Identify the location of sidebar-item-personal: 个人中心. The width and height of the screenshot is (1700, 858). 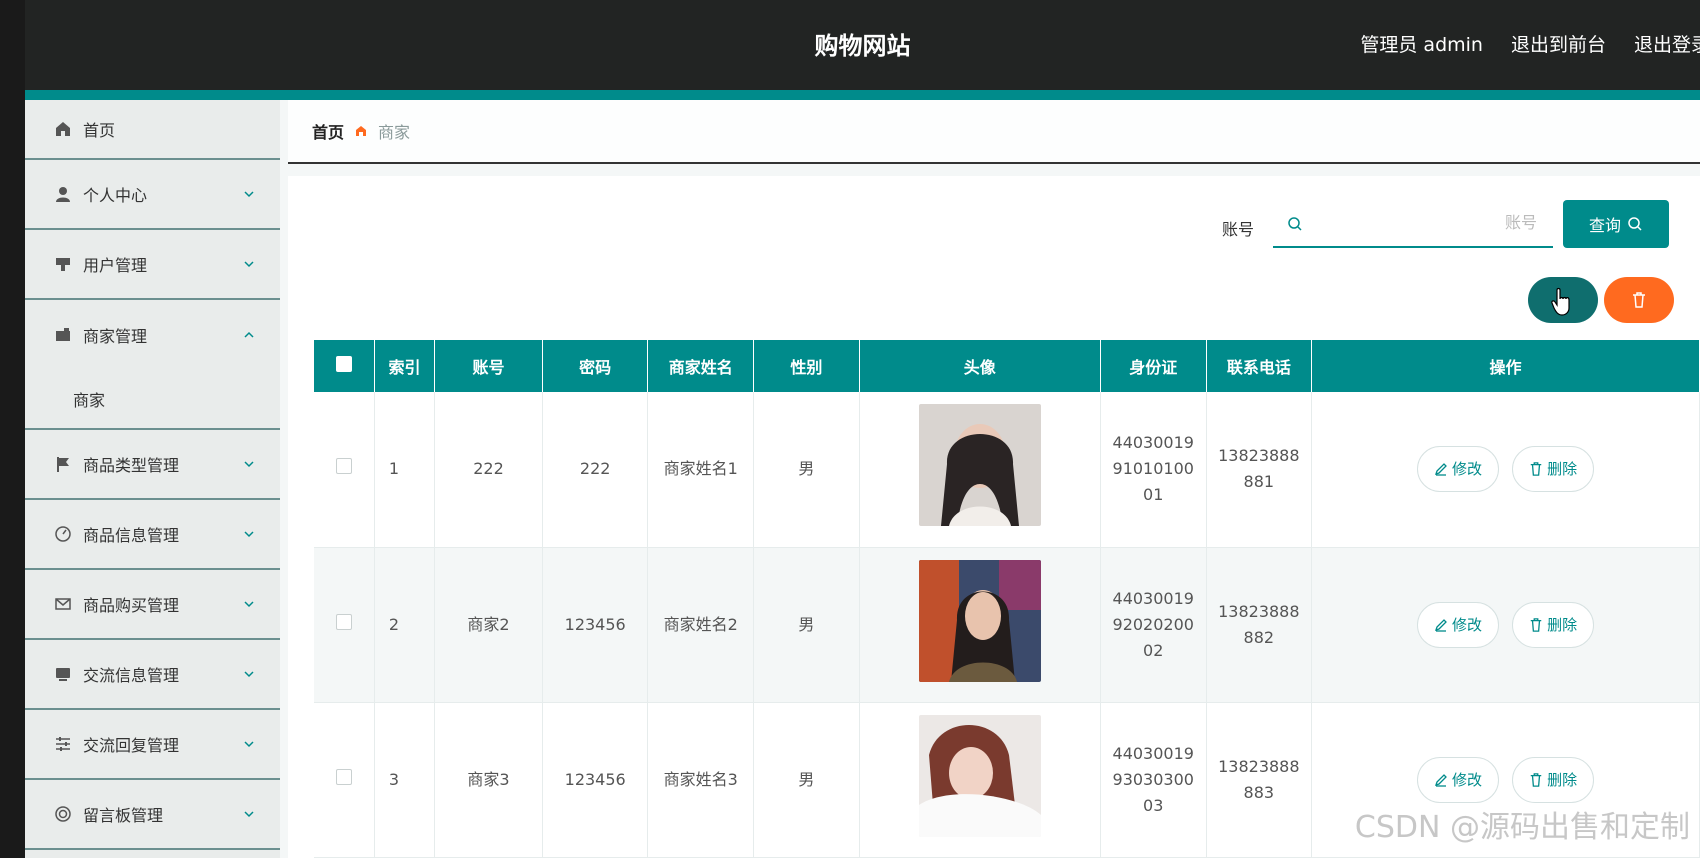
(152, 195).